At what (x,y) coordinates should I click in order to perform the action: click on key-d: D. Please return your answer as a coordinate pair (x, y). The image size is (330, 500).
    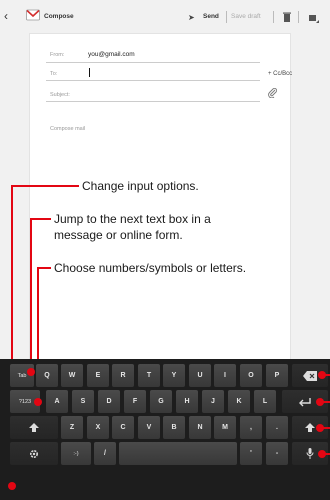
    Looking at the image, I should click on (109, 401).